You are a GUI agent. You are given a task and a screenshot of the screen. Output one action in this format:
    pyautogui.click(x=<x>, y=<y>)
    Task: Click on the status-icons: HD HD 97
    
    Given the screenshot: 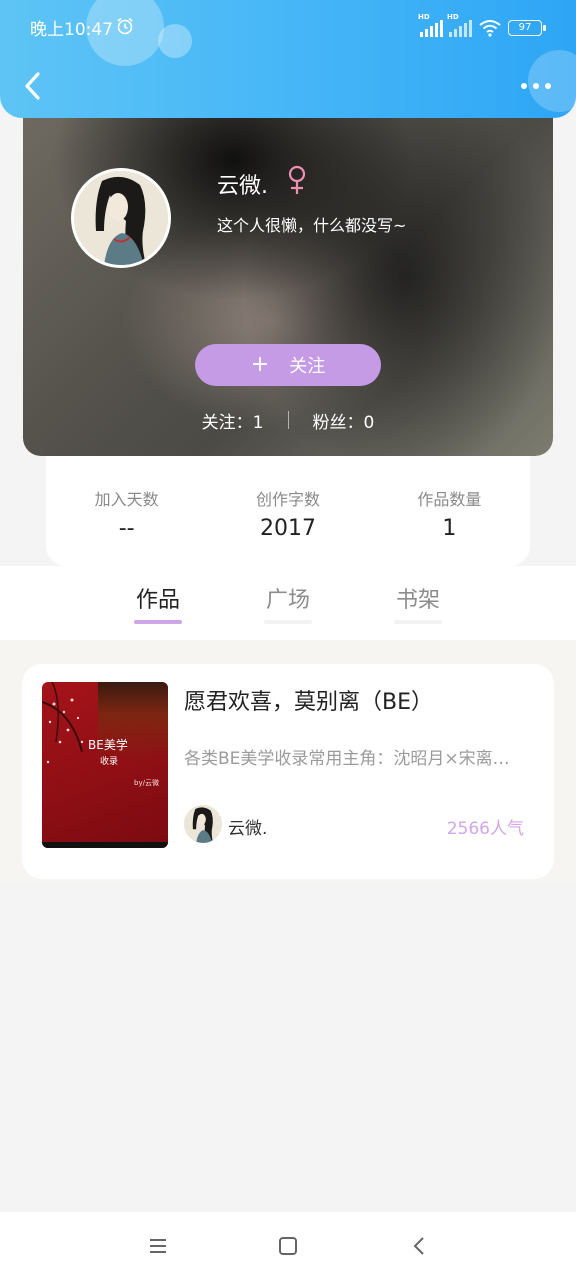 What is the action you would take?
    pyautogui.click(x=482, y=26)
    